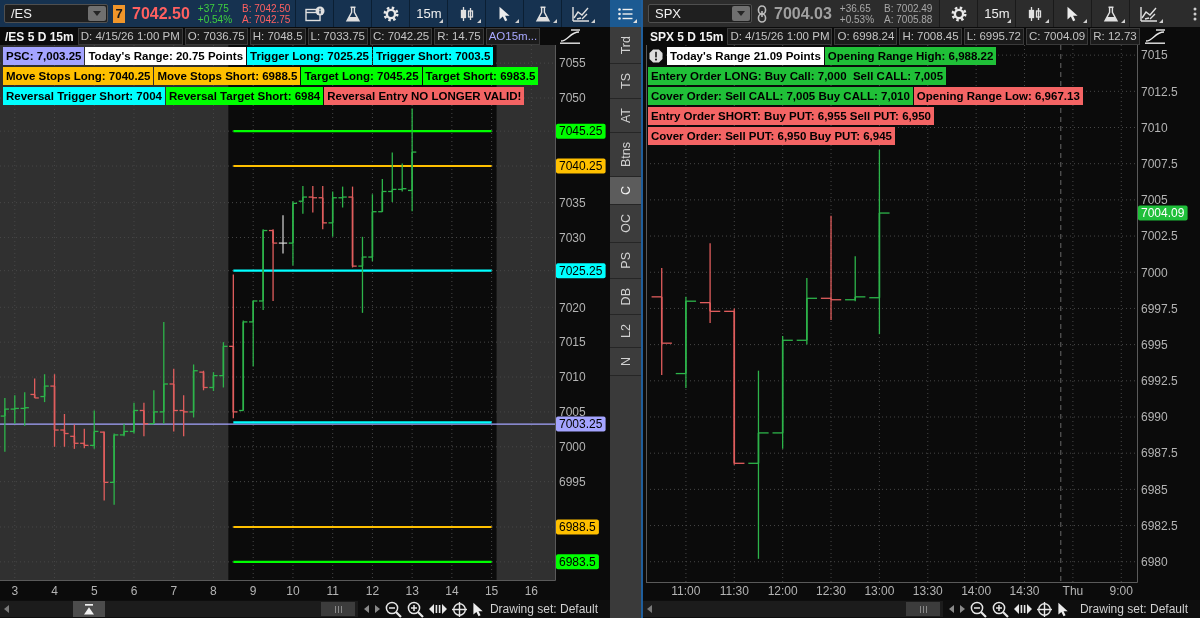  What do you see at coordinates (572, 237) in the screenshot?
I see `price-axis-label: 7030` at bounding box center [572, 237].